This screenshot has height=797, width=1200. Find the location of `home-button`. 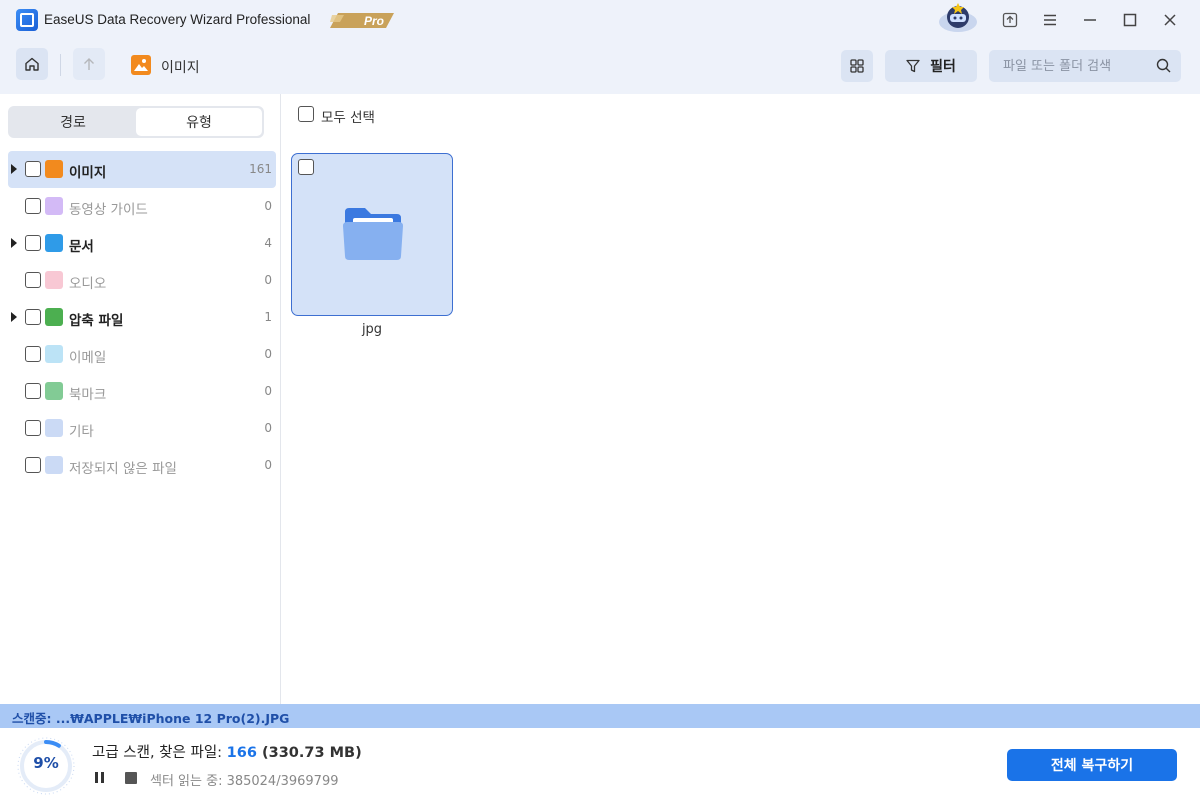

home-button is located at coordinates (32, 64).